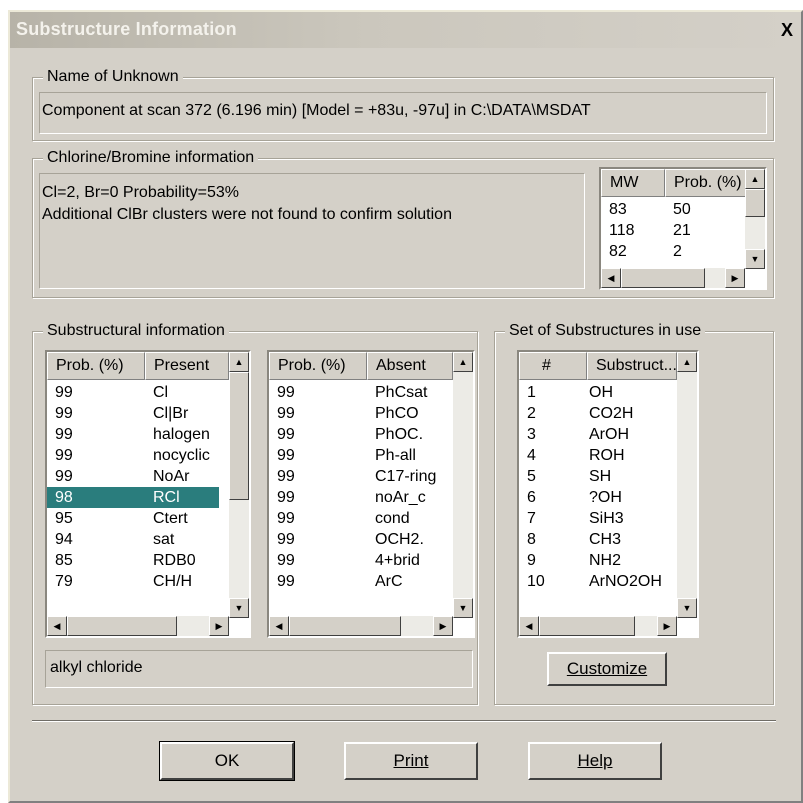 The height and width of the screenshot is (803, 803). What do you see at coordinates (356, 392) in the screenshot?
I see `list-item: 99 PhCsat` at bounding box center [356, 392].